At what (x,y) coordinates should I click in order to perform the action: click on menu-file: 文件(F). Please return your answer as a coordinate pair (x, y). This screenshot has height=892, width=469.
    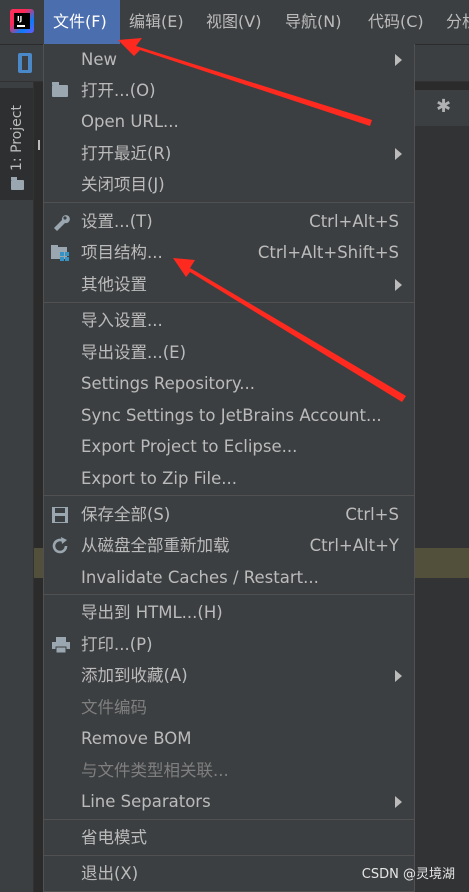
    Looking at the image, I should click on (82, 22).